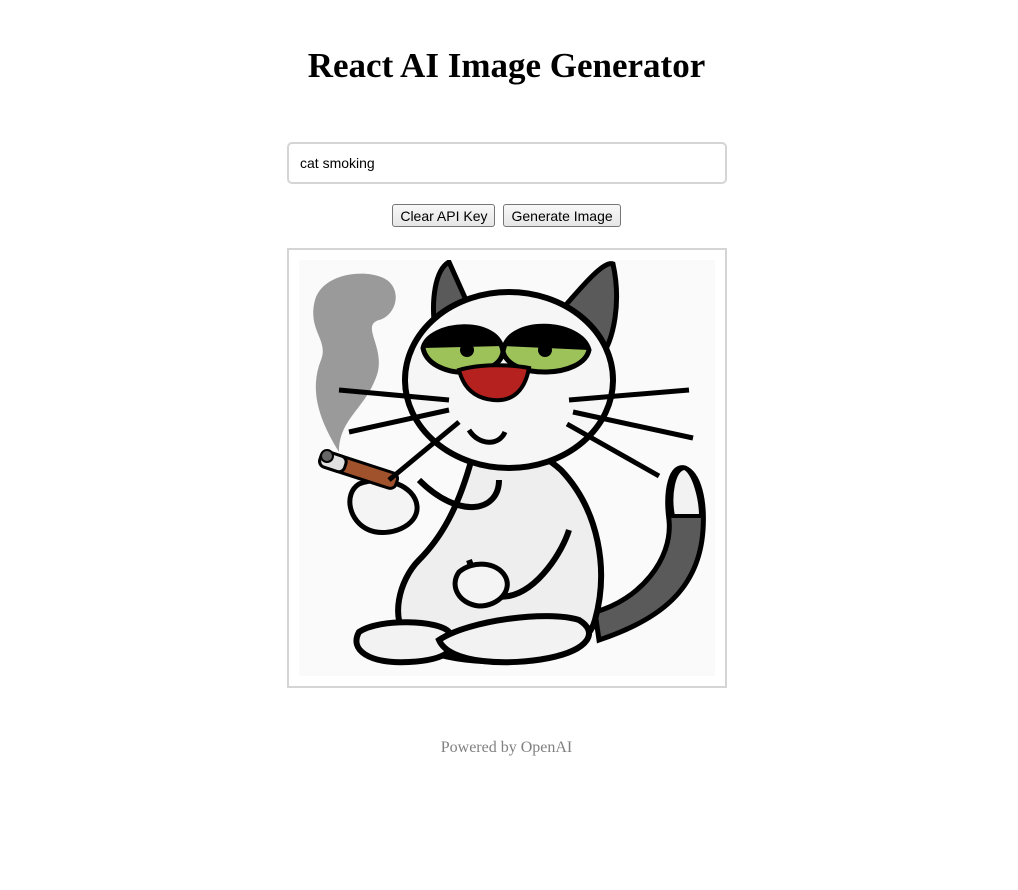  I want to click on footer-text: Powered by OpenAI, so click(506, 747).